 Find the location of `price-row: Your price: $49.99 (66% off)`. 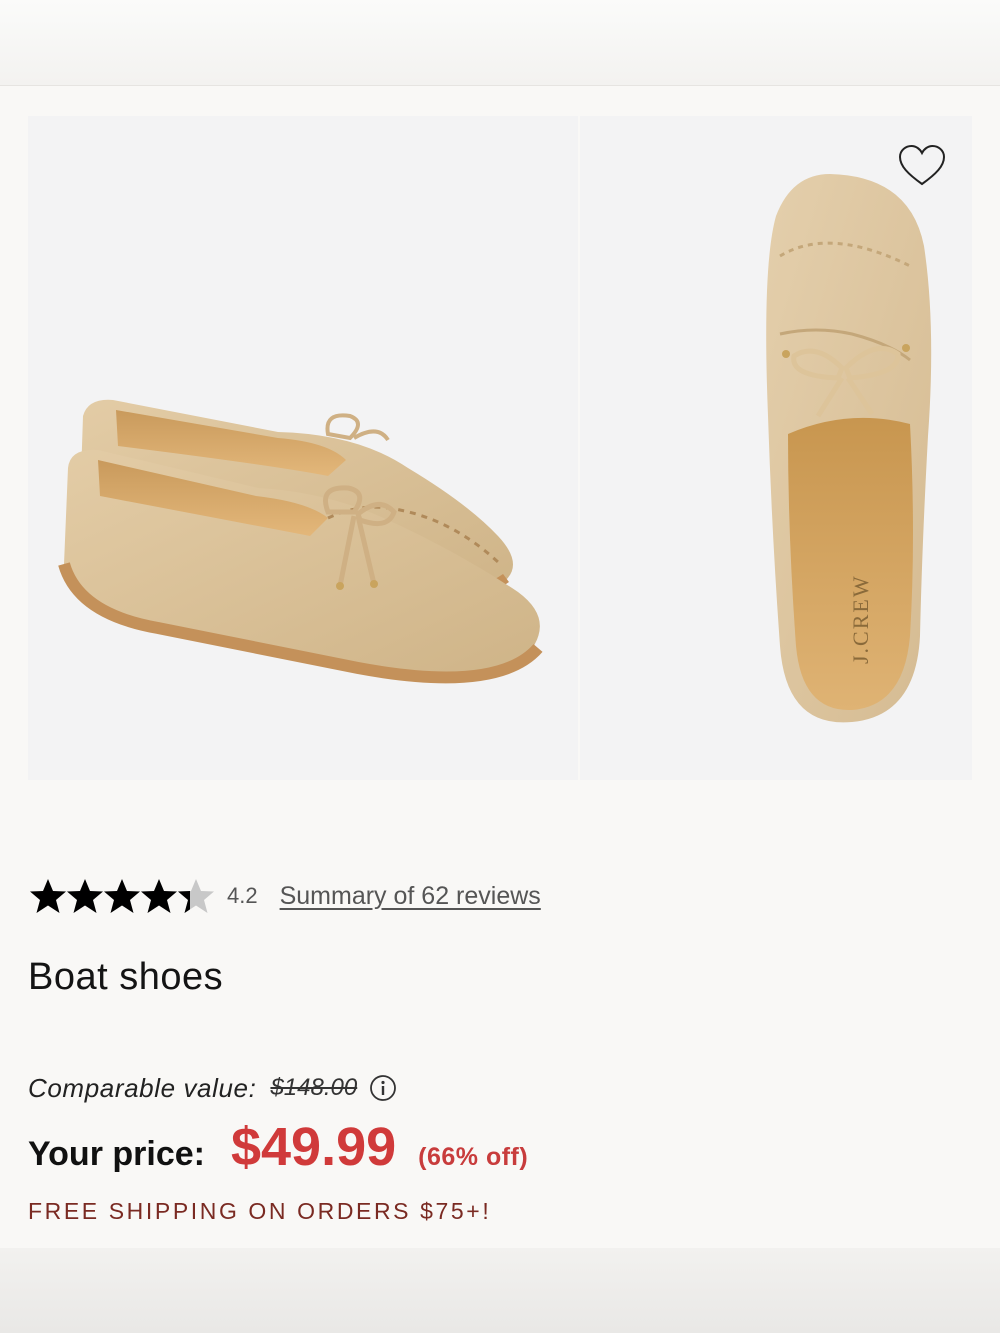

price-row: Your price: $49.99 (66% off) is located at coordinates (278, 1151).